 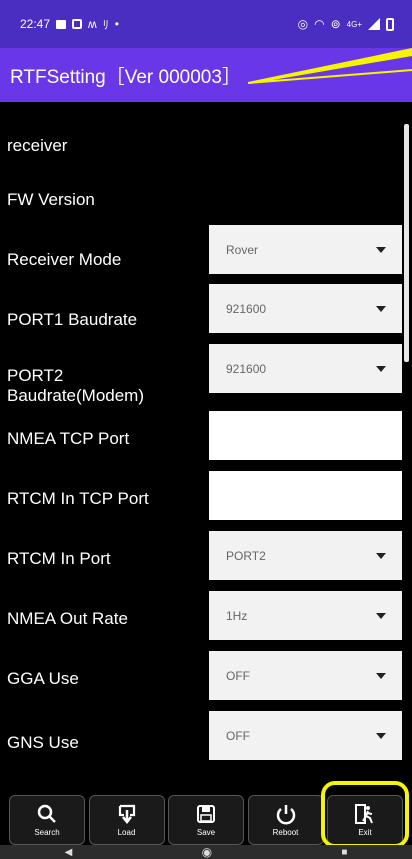 I want to click on bottom-toolbar: Search Load Save Reboot Exit, so click(x=206, y=820).